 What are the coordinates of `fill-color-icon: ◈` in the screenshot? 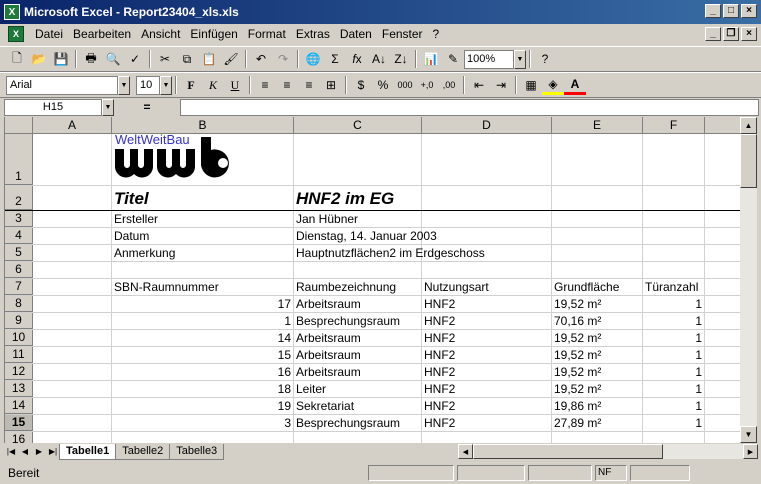 It's located at (553, 85).